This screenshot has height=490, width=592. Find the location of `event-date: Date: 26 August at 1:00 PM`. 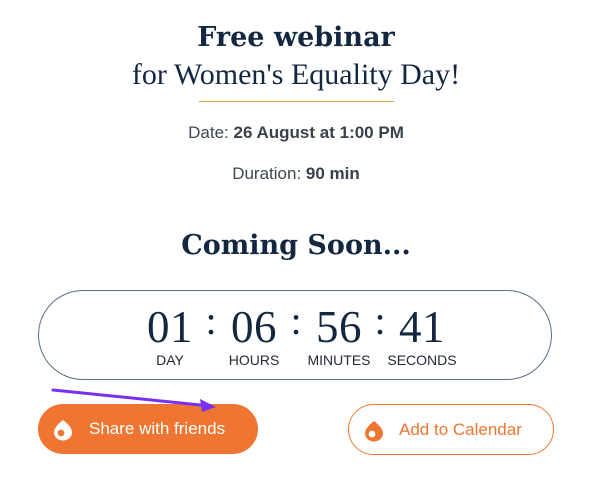

event-date: Date: 26 August at 1:00 PM is located at coordinates (296, 133).